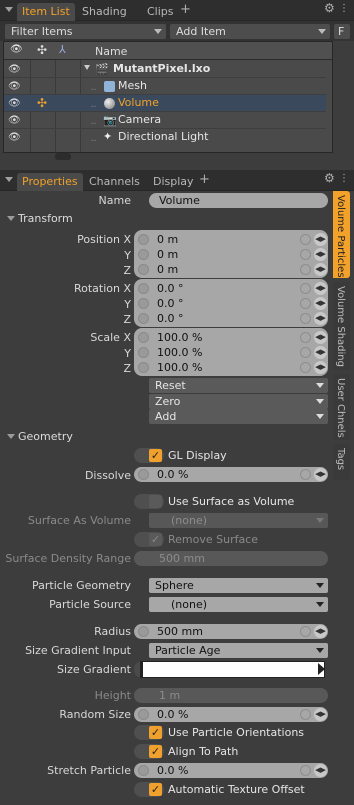 The width and height of the screenshot is (354, 805). I want to click on light-icon: ✦, so click(108, 136).